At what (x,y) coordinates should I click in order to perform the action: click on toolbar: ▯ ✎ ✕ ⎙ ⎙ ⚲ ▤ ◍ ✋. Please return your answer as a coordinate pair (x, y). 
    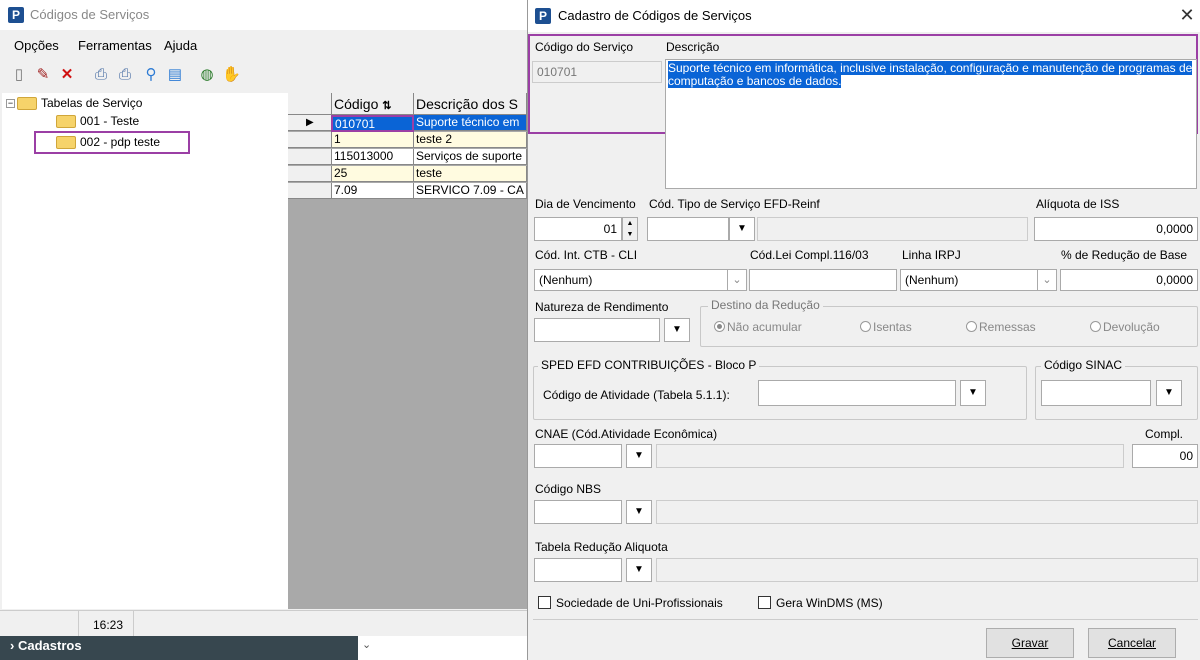
    Looking at the image, I should click on (263, 75).